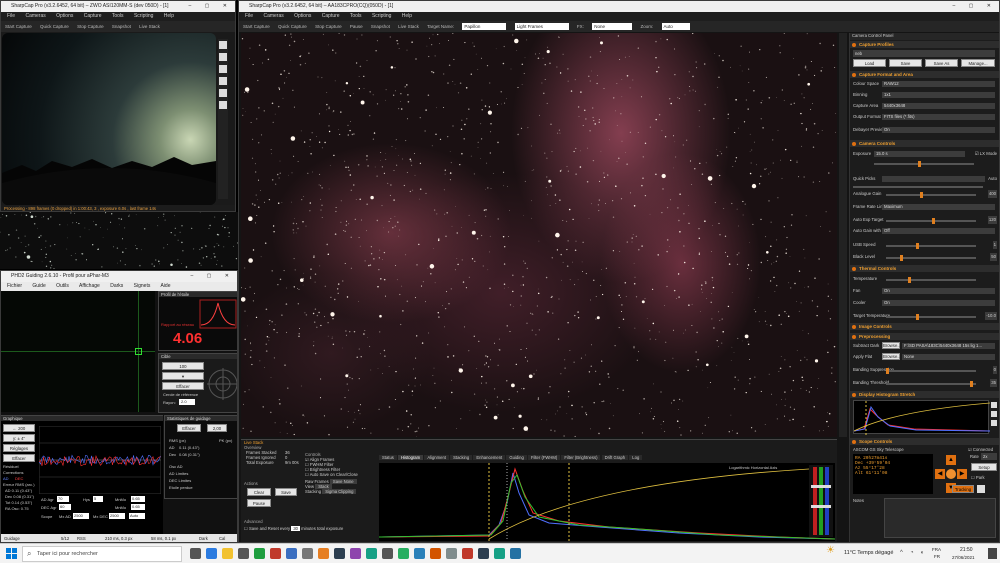  Describe the element at coordinates (436, 457) in the screenshot. I see `tab-alignment: Alignment` at that location.